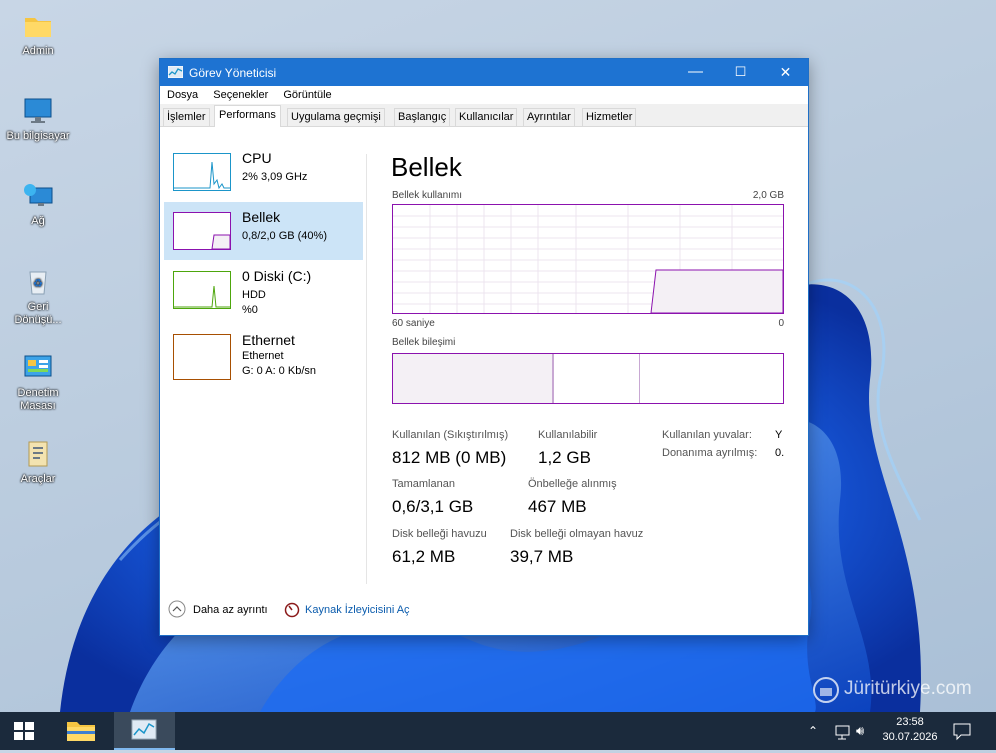 The width and height of the screenshot is (996, 753). What do you see at coordinates (38, 51) in the screenshot?
I see `desktop-icon-label: Admin` at bounding box center [38, 51].